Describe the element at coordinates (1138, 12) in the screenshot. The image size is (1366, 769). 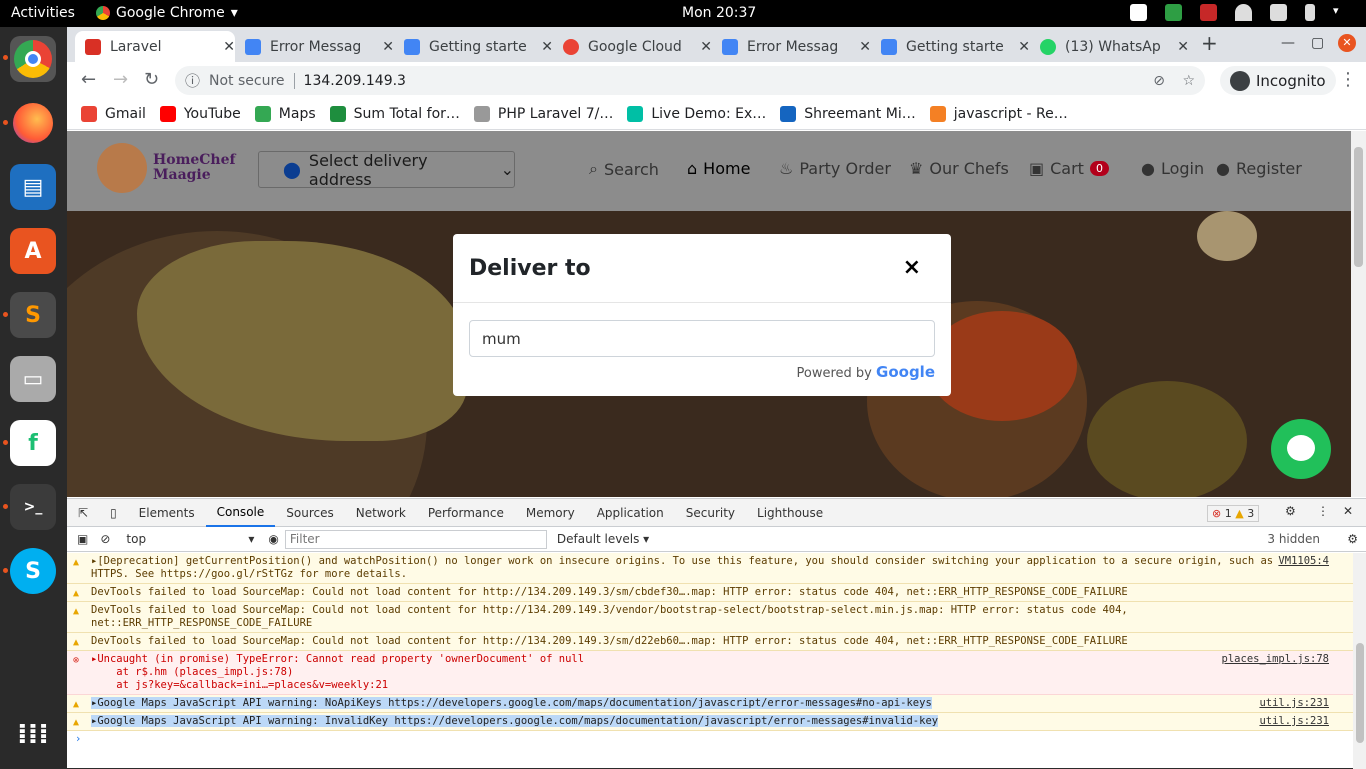
I see `notification-icon` at that location.